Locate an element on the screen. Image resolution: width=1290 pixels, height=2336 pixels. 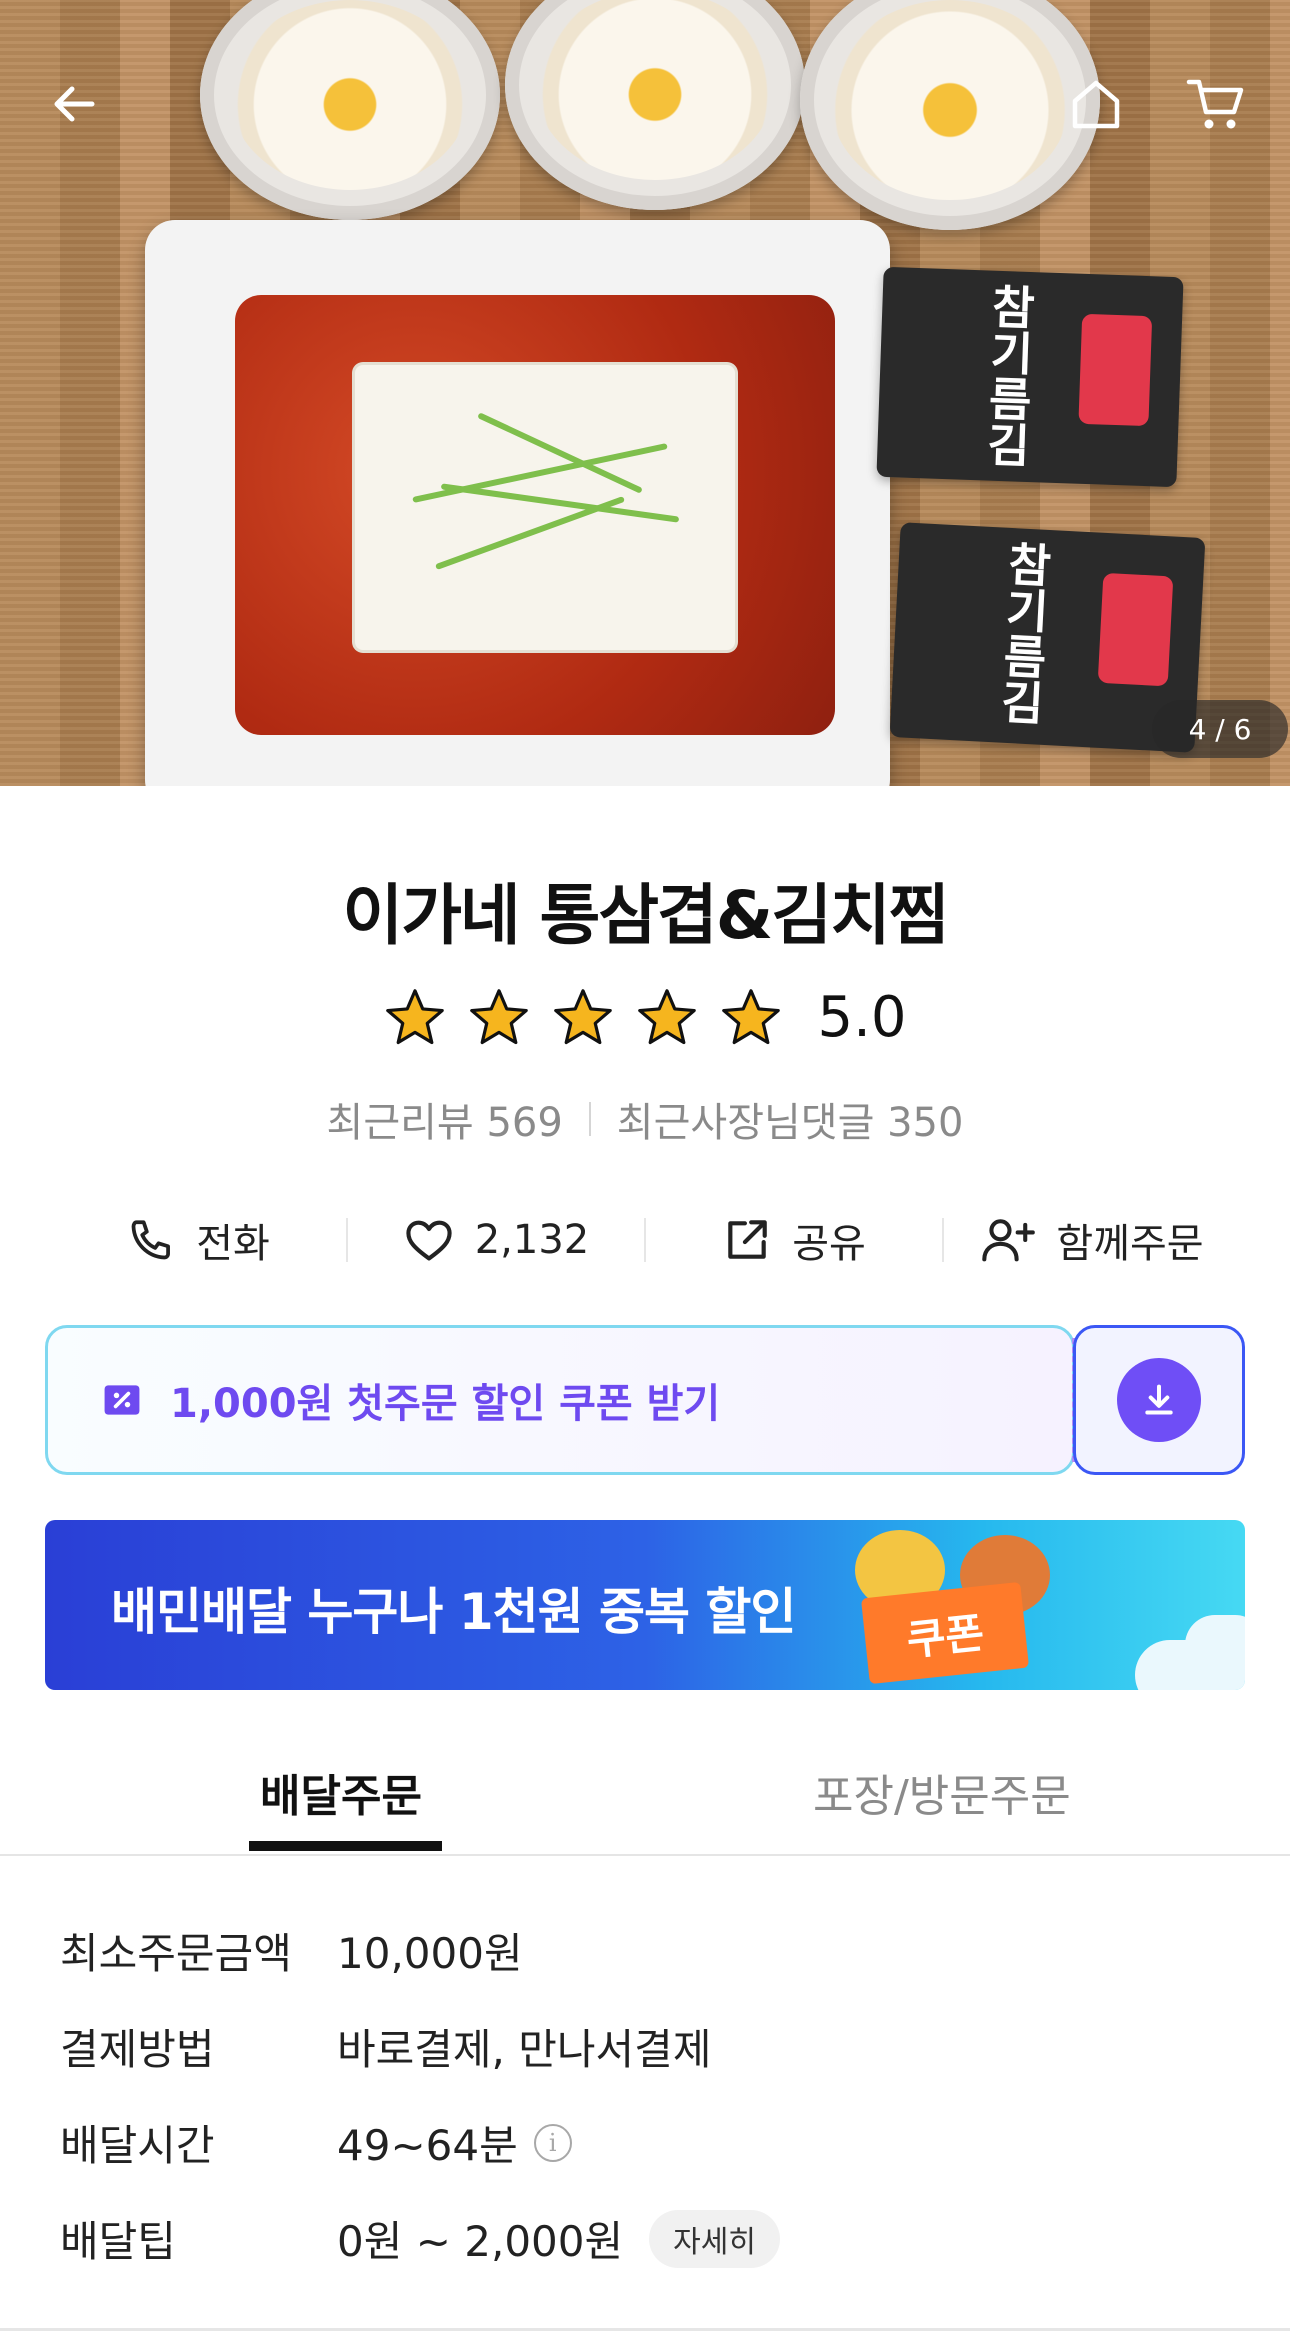
min-order-value: 10,000원 is located at coordinates (430, 1953).